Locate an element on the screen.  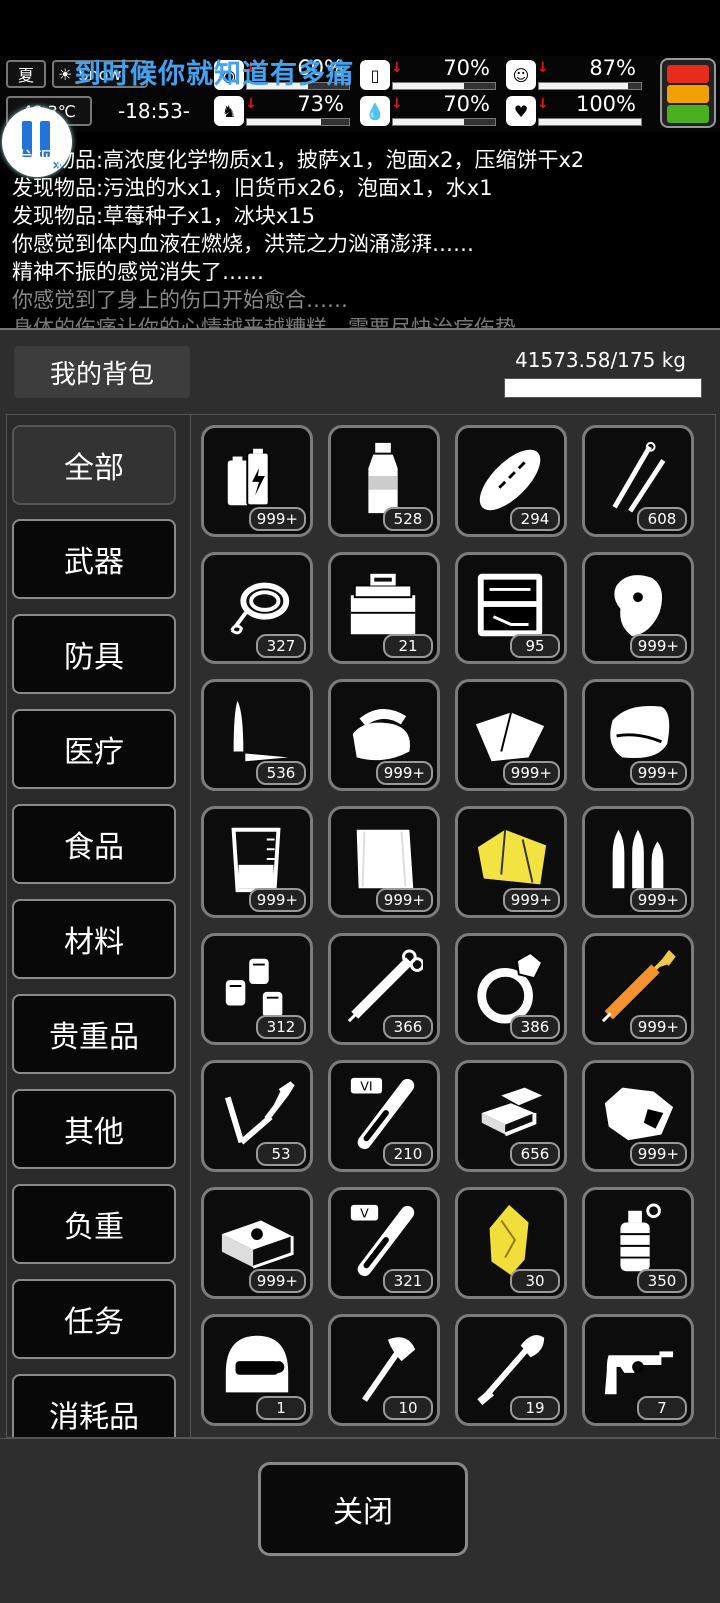
bag-title: 我的背包 is located at coordinates (102, 372).